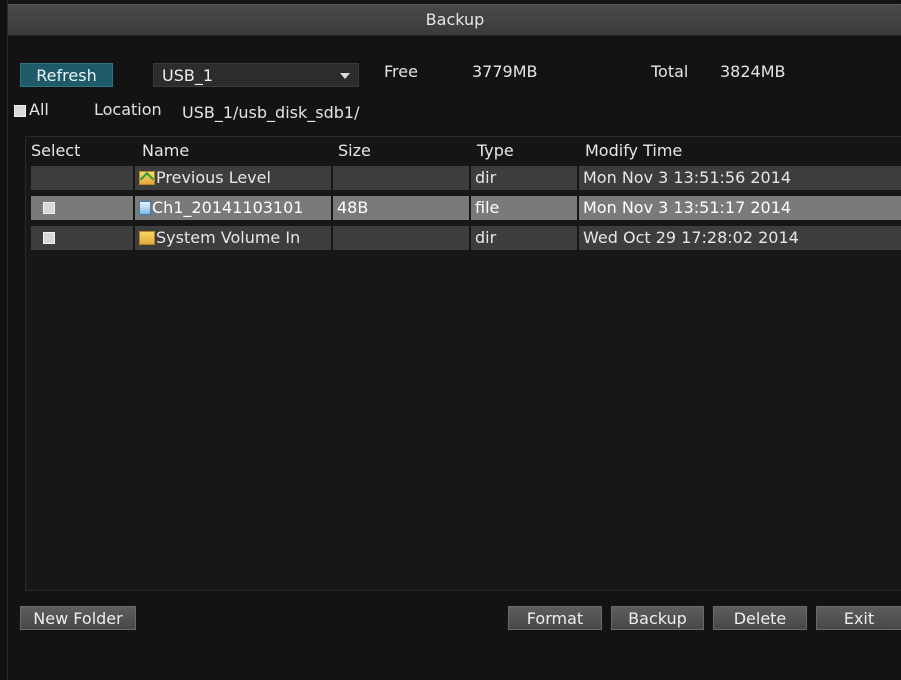  Describe the element at coordinates (493, 150) in the screenshot. I see `column-type: Type` at that location.